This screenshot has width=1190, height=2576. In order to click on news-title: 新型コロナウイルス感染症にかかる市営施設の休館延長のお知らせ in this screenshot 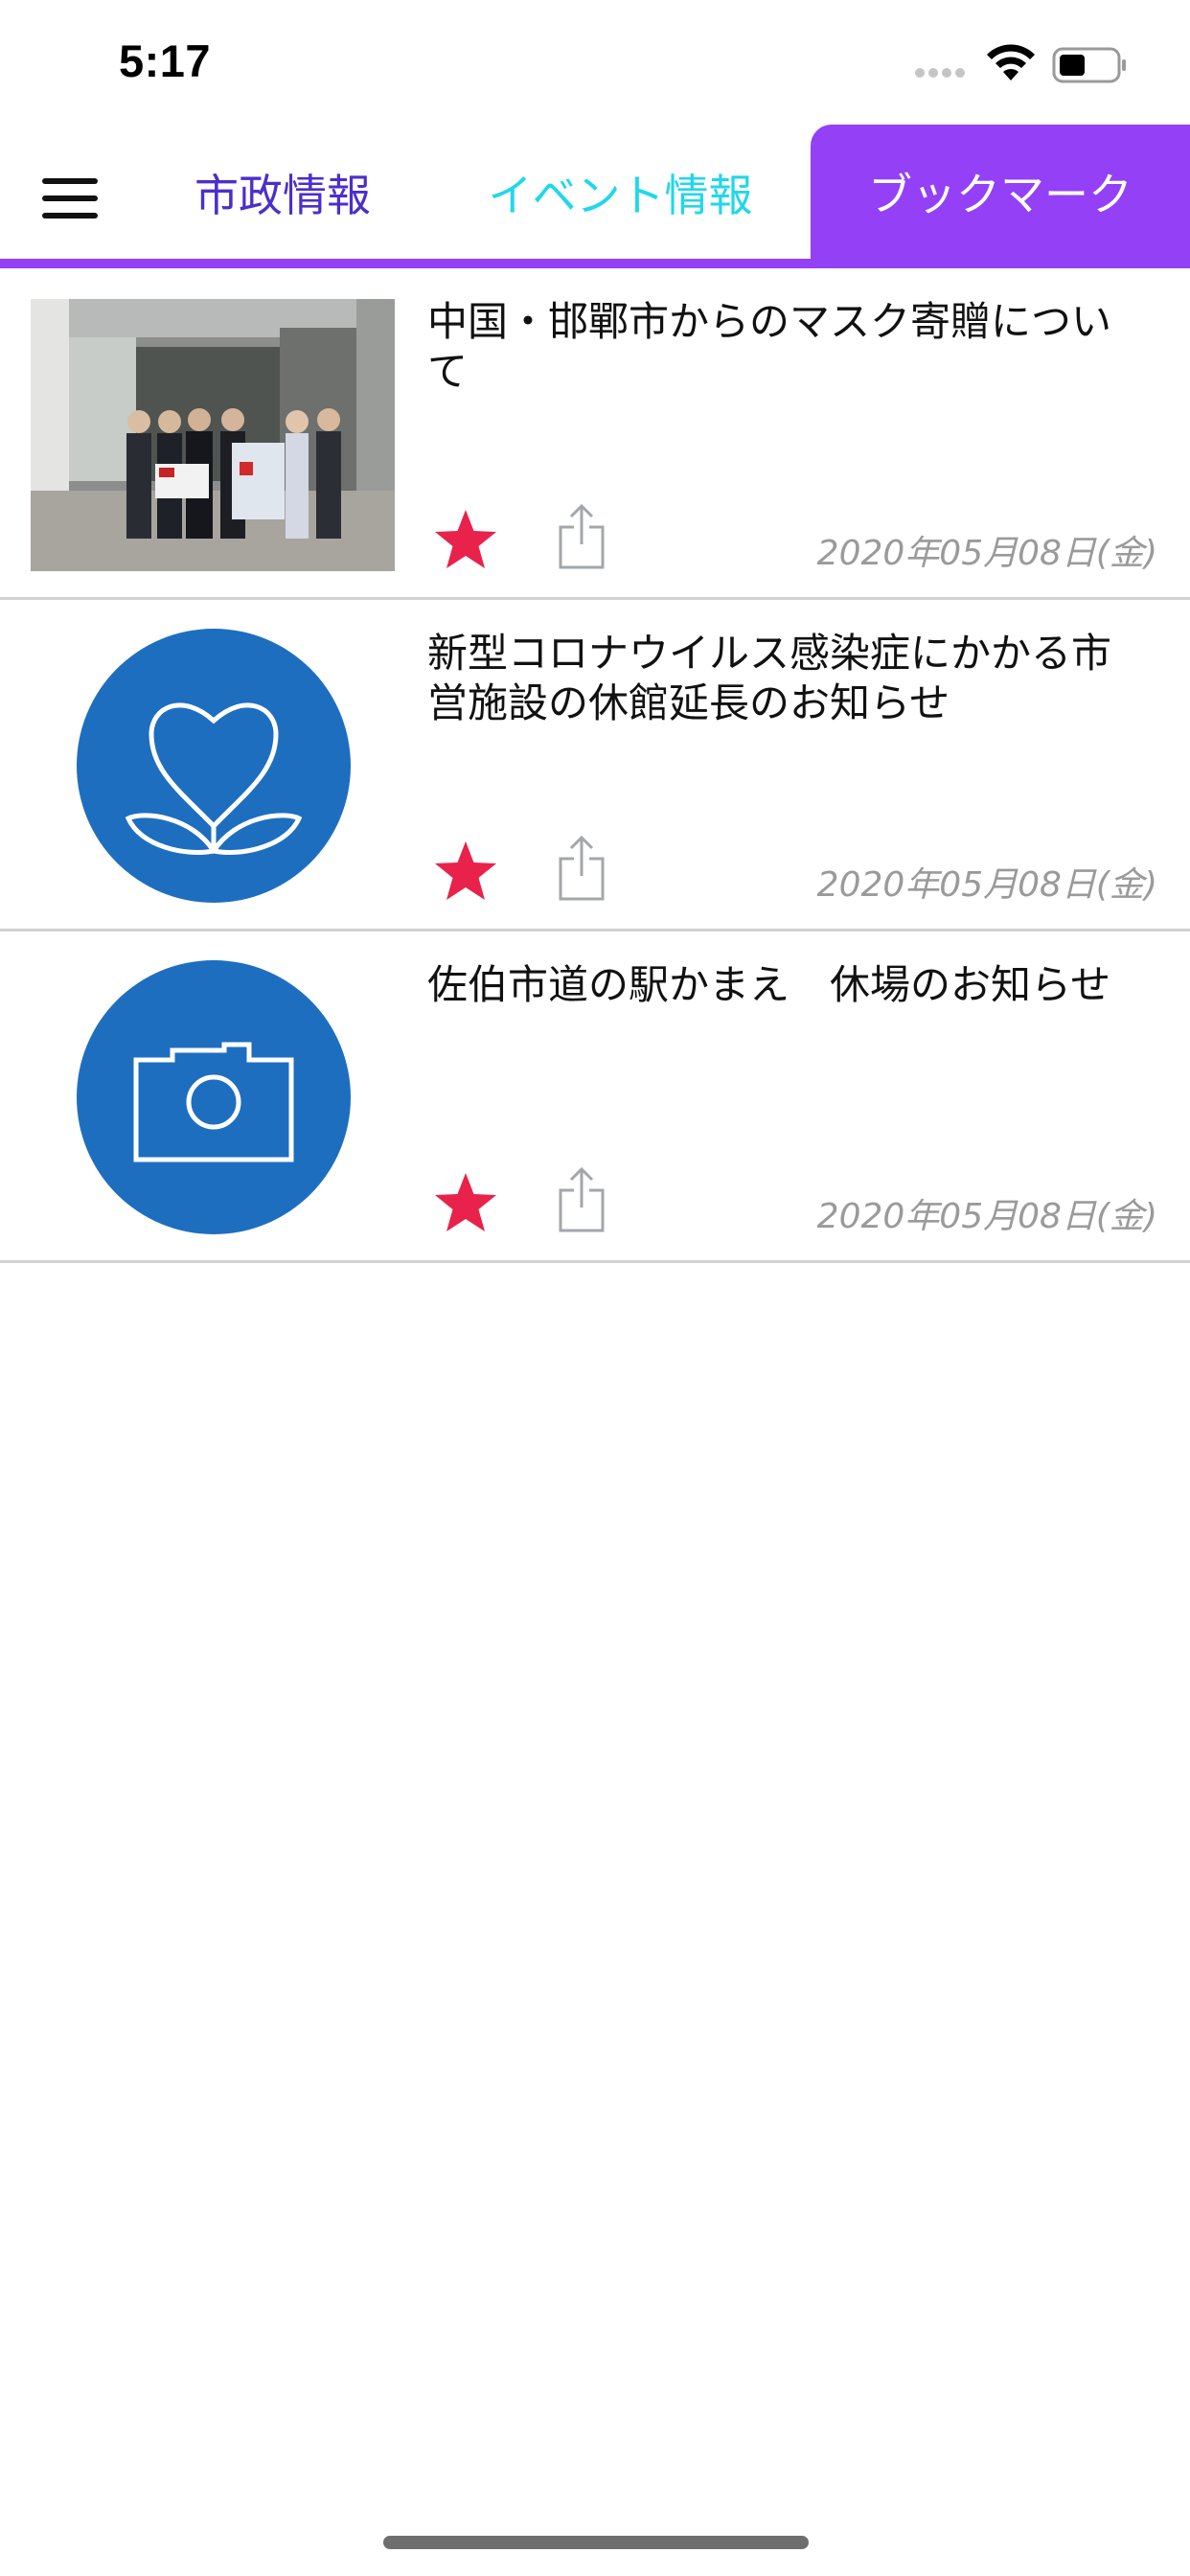, I will do `click(770, 678)`.